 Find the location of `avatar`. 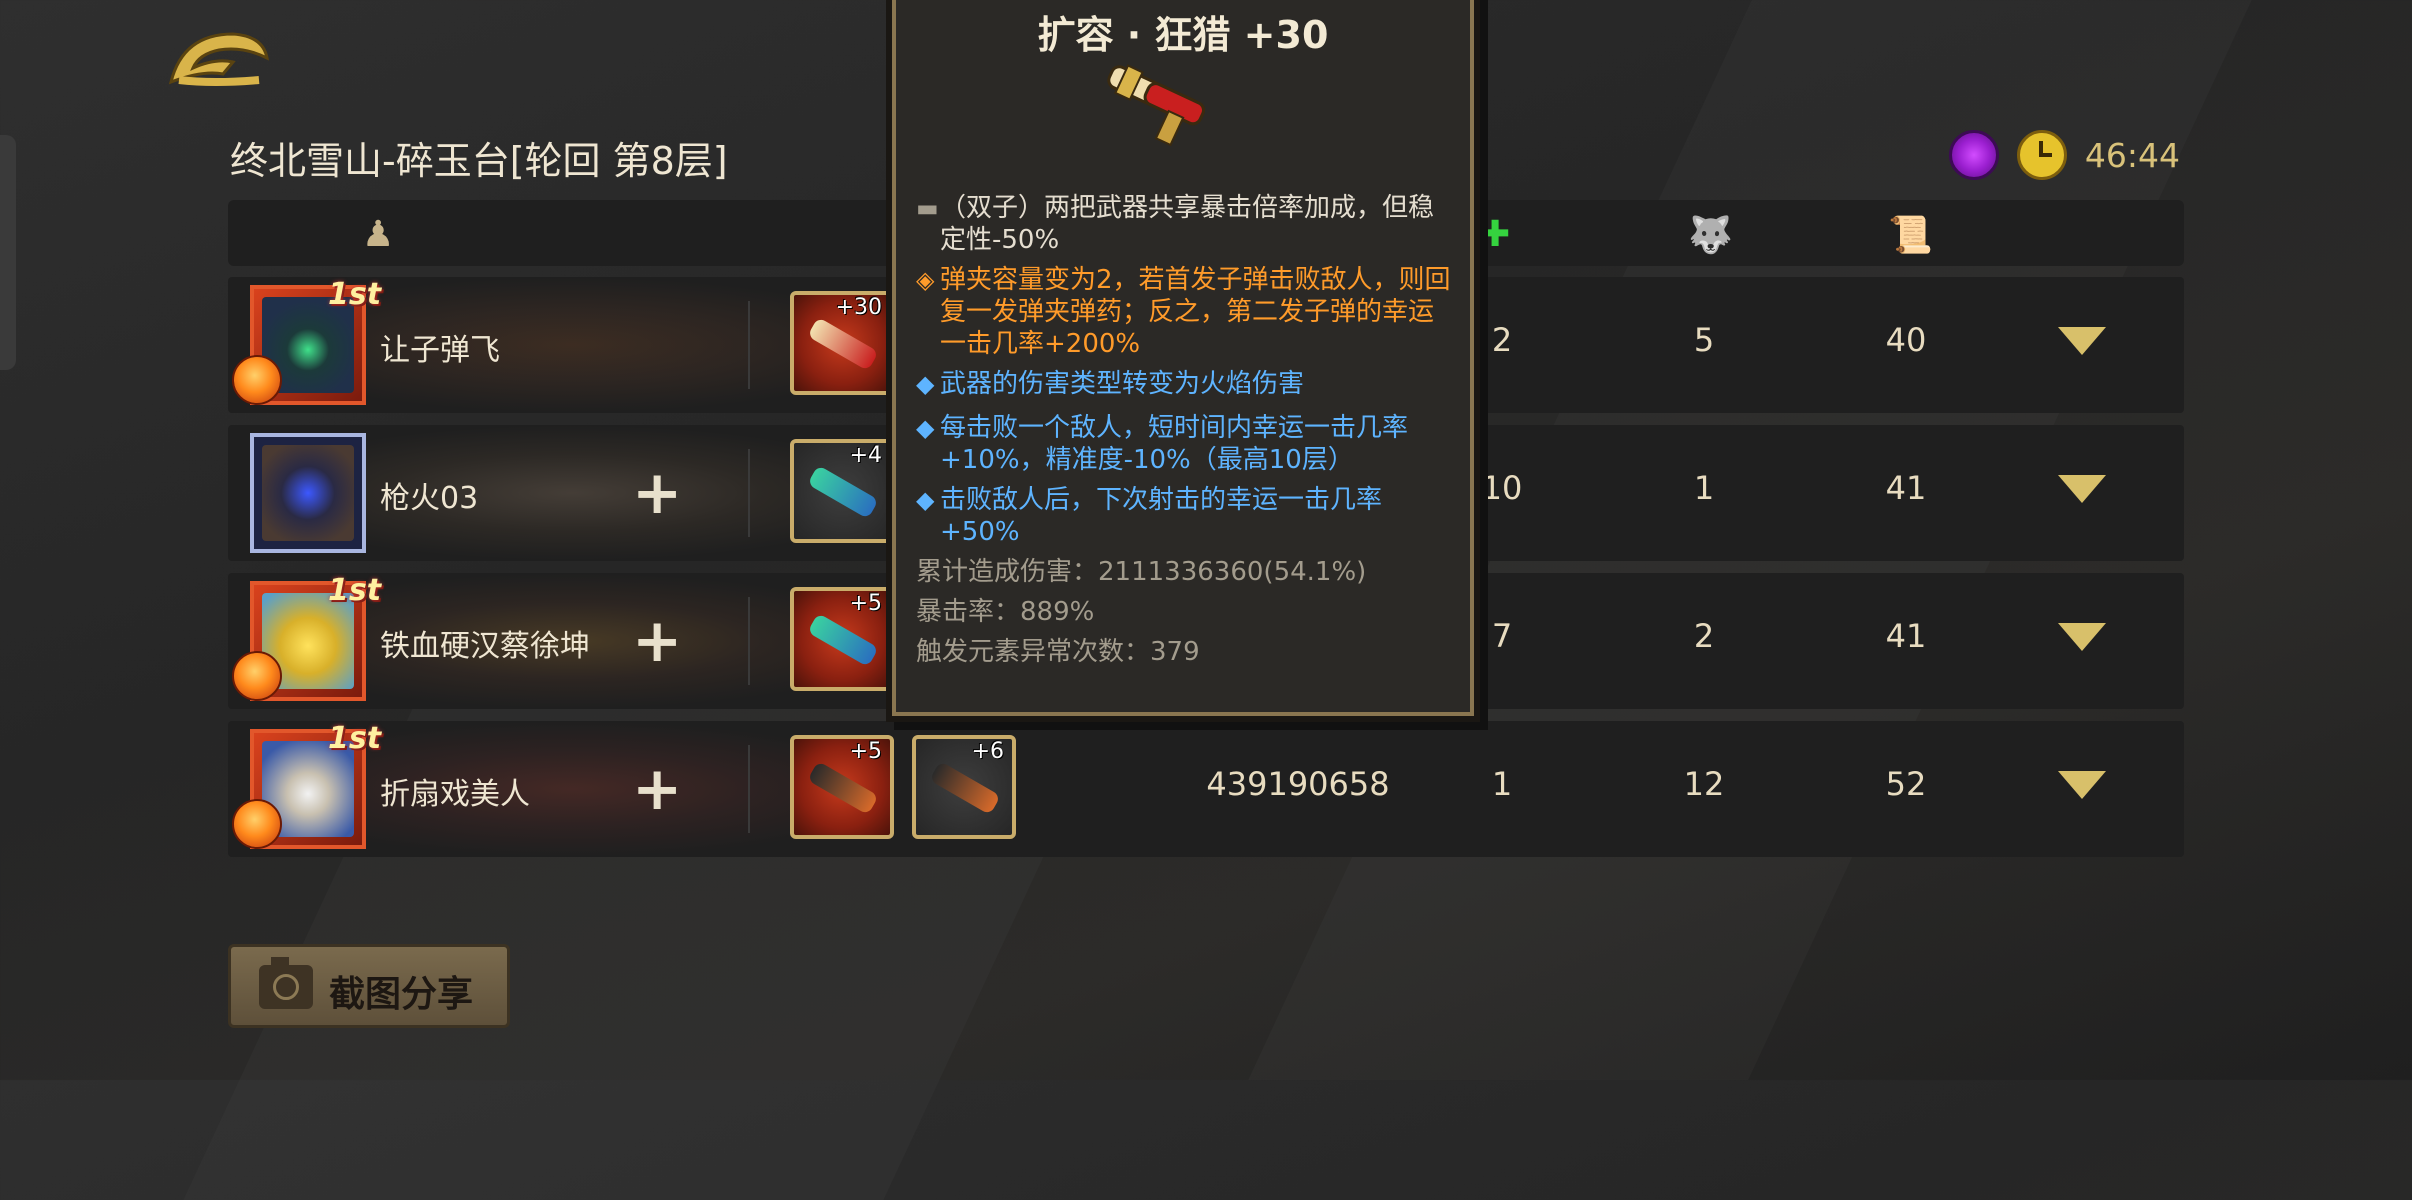

avatar is located at coordinates (308, 493).